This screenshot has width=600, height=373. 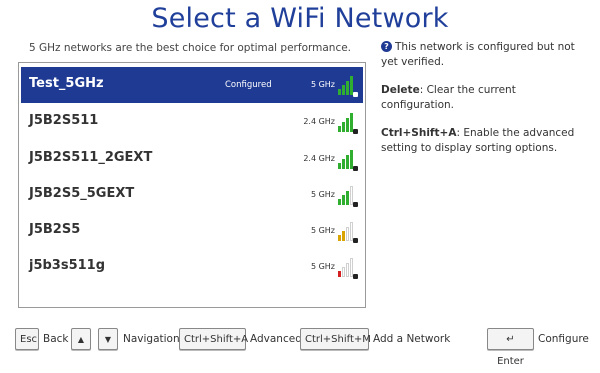 I want to click on advanced-key-button: Ctrl+Shift+A, so click(x=213, y=339).